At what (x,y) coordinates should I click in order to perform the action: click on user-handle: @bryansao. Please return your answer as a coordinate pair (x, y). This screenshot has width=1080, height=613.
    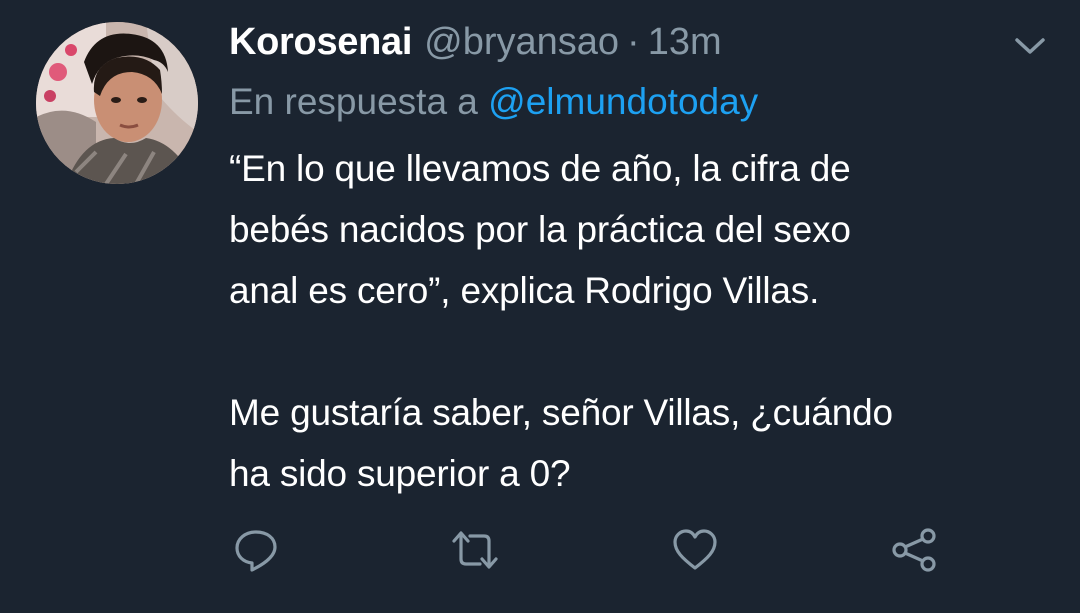
    Looking at the image, I should click on (521, 42).